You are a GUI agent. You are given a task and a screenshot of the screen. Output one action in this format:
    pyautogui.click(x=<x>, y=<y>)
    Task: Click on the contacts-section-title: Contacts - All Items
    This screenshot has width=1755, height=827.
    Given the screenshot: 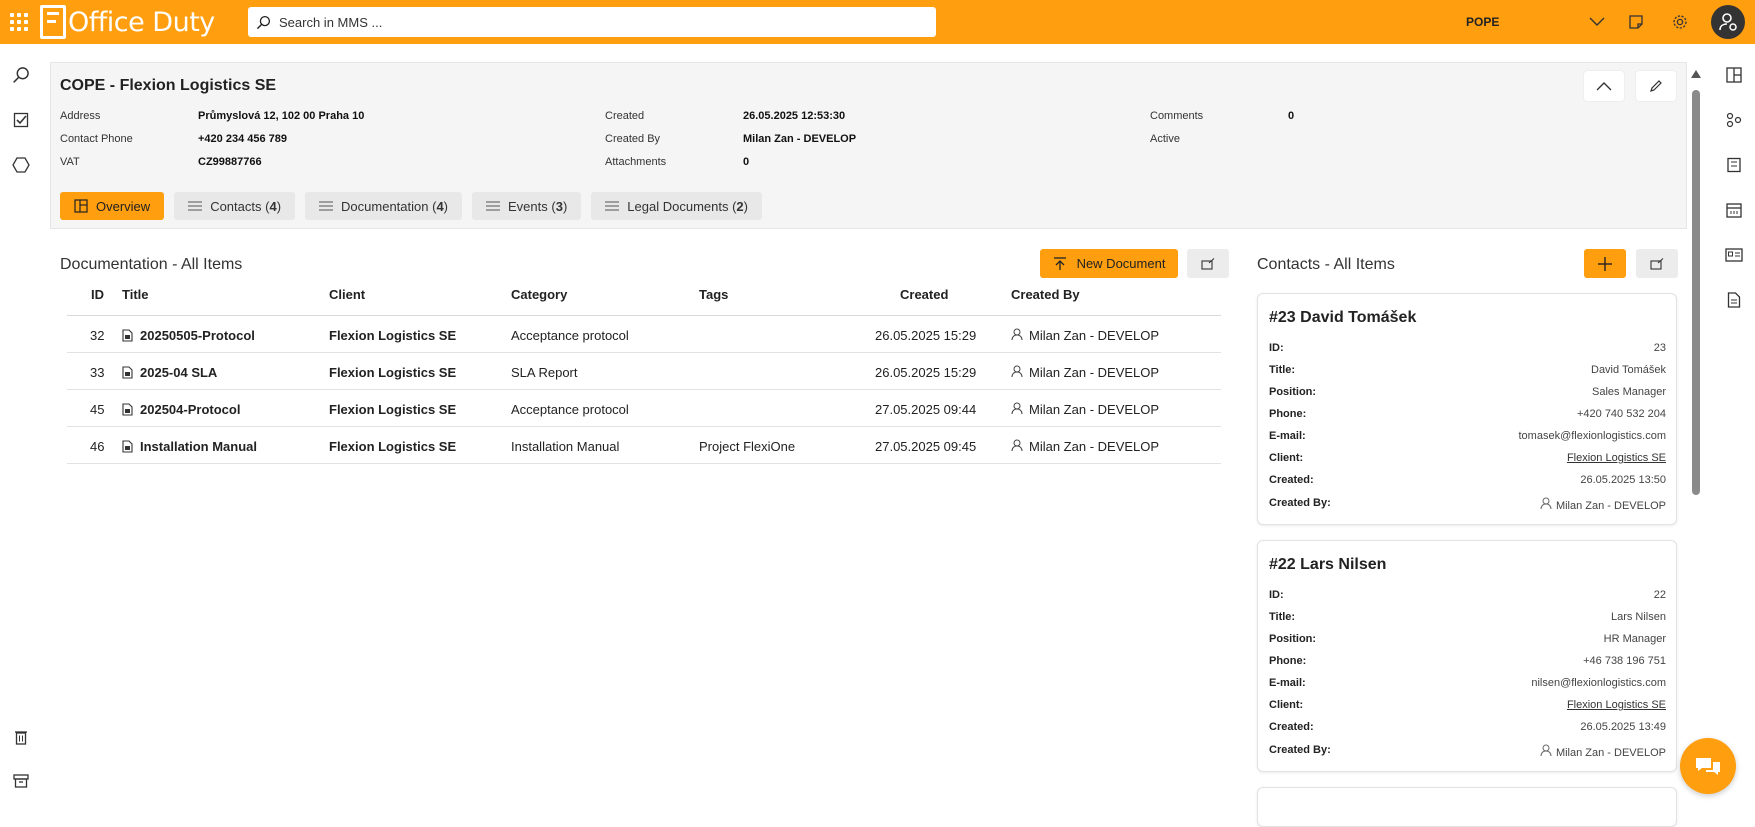 What is the action you would take?
    pyautogui.click(x=1326, y=264)
    